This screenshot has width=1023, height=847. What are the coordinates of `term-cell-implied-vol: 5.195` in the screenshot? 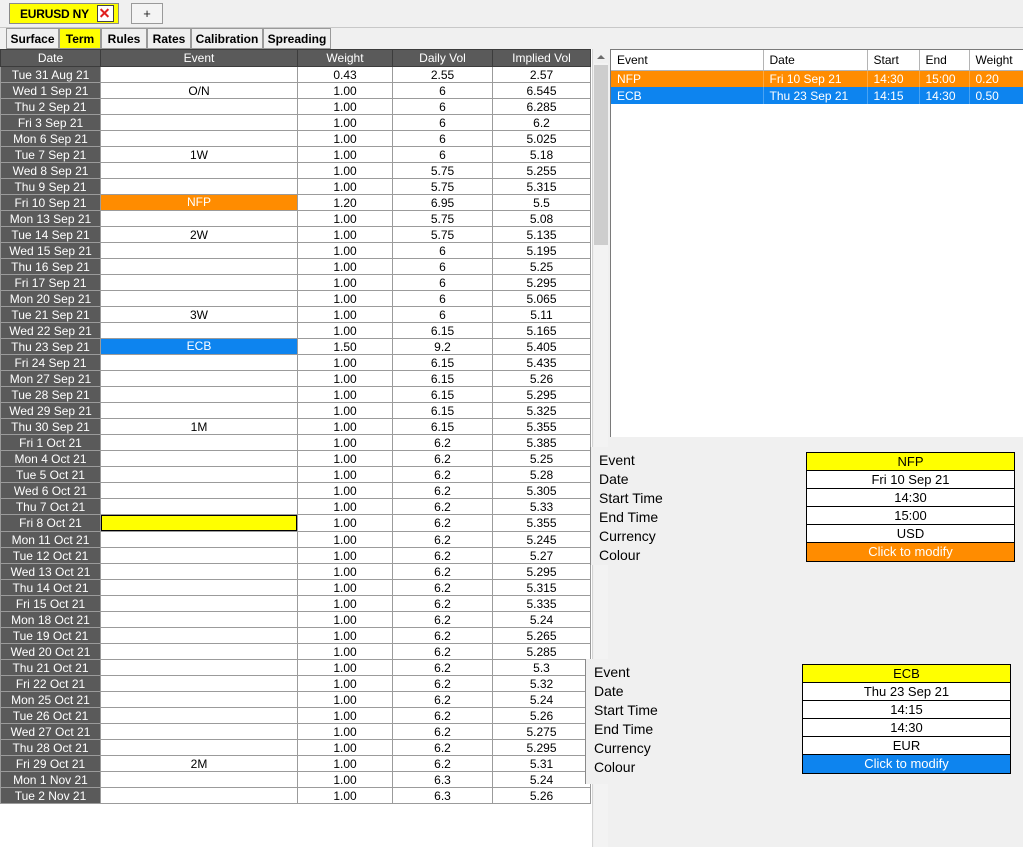 It's located at (541, 250).